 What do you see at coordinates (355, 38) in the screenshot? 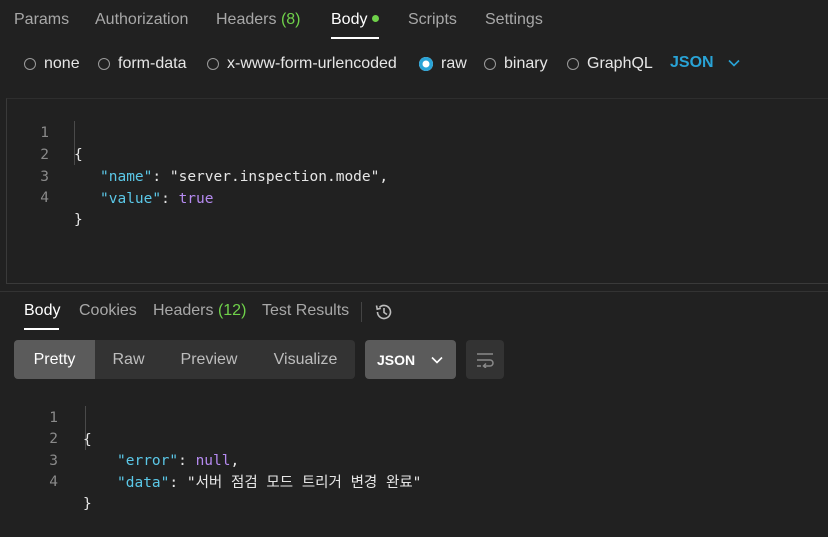
I see `active-tab-indicator` at bounding box center [355, 38].